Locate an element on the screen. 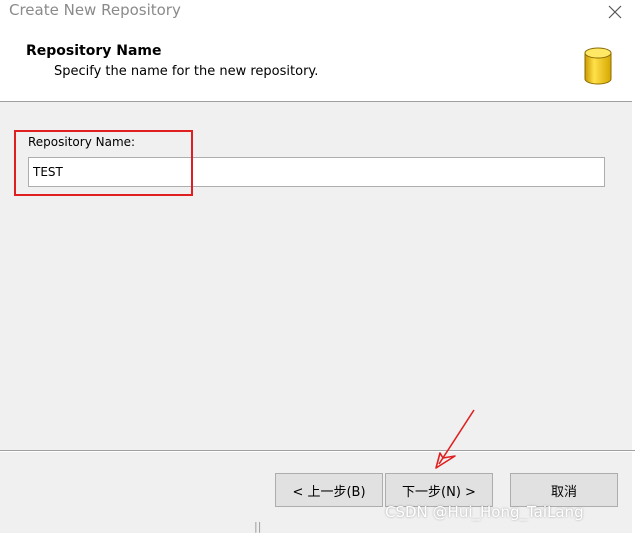  arrow-annotation is located at coordinates (455, 439).